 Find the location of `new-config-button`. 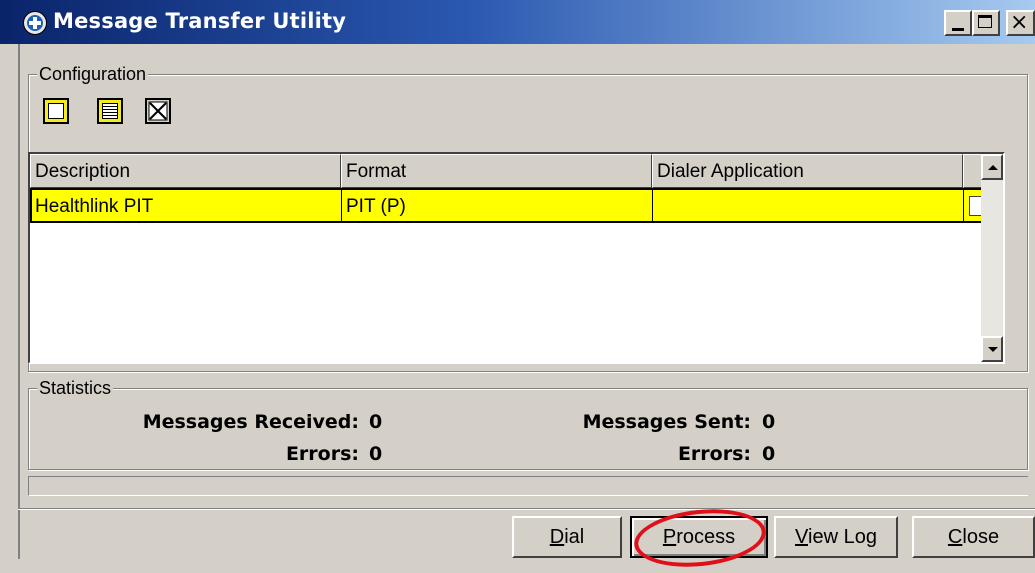

new-config-button is located at coordinates (56, 111).